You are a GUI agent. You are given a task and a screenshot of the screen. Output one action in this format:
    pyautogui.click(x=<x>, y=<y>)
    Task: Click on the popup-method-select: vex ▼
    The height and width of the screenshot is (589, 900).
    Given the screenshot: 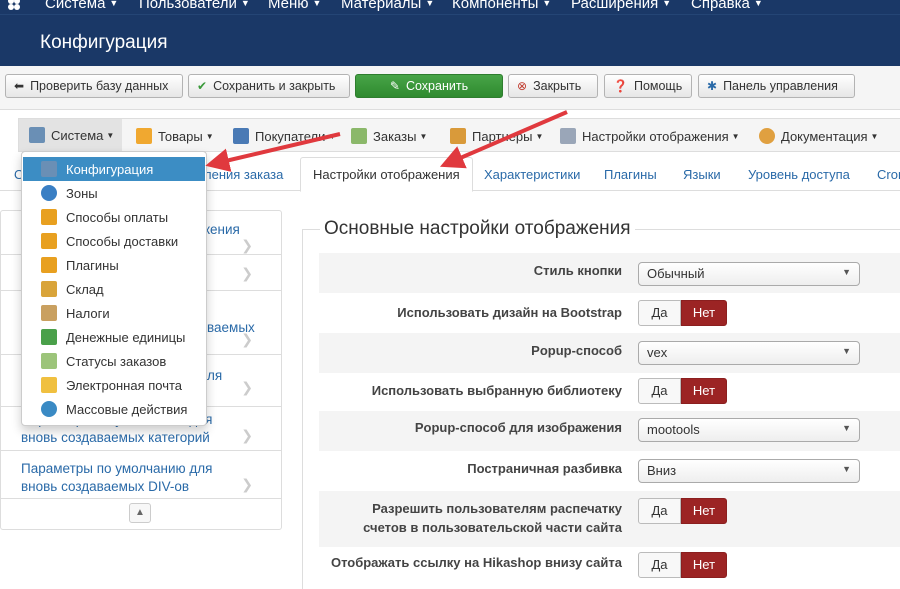 What is the action you would take?
    pyautogui.click(x=749, y=353)
    